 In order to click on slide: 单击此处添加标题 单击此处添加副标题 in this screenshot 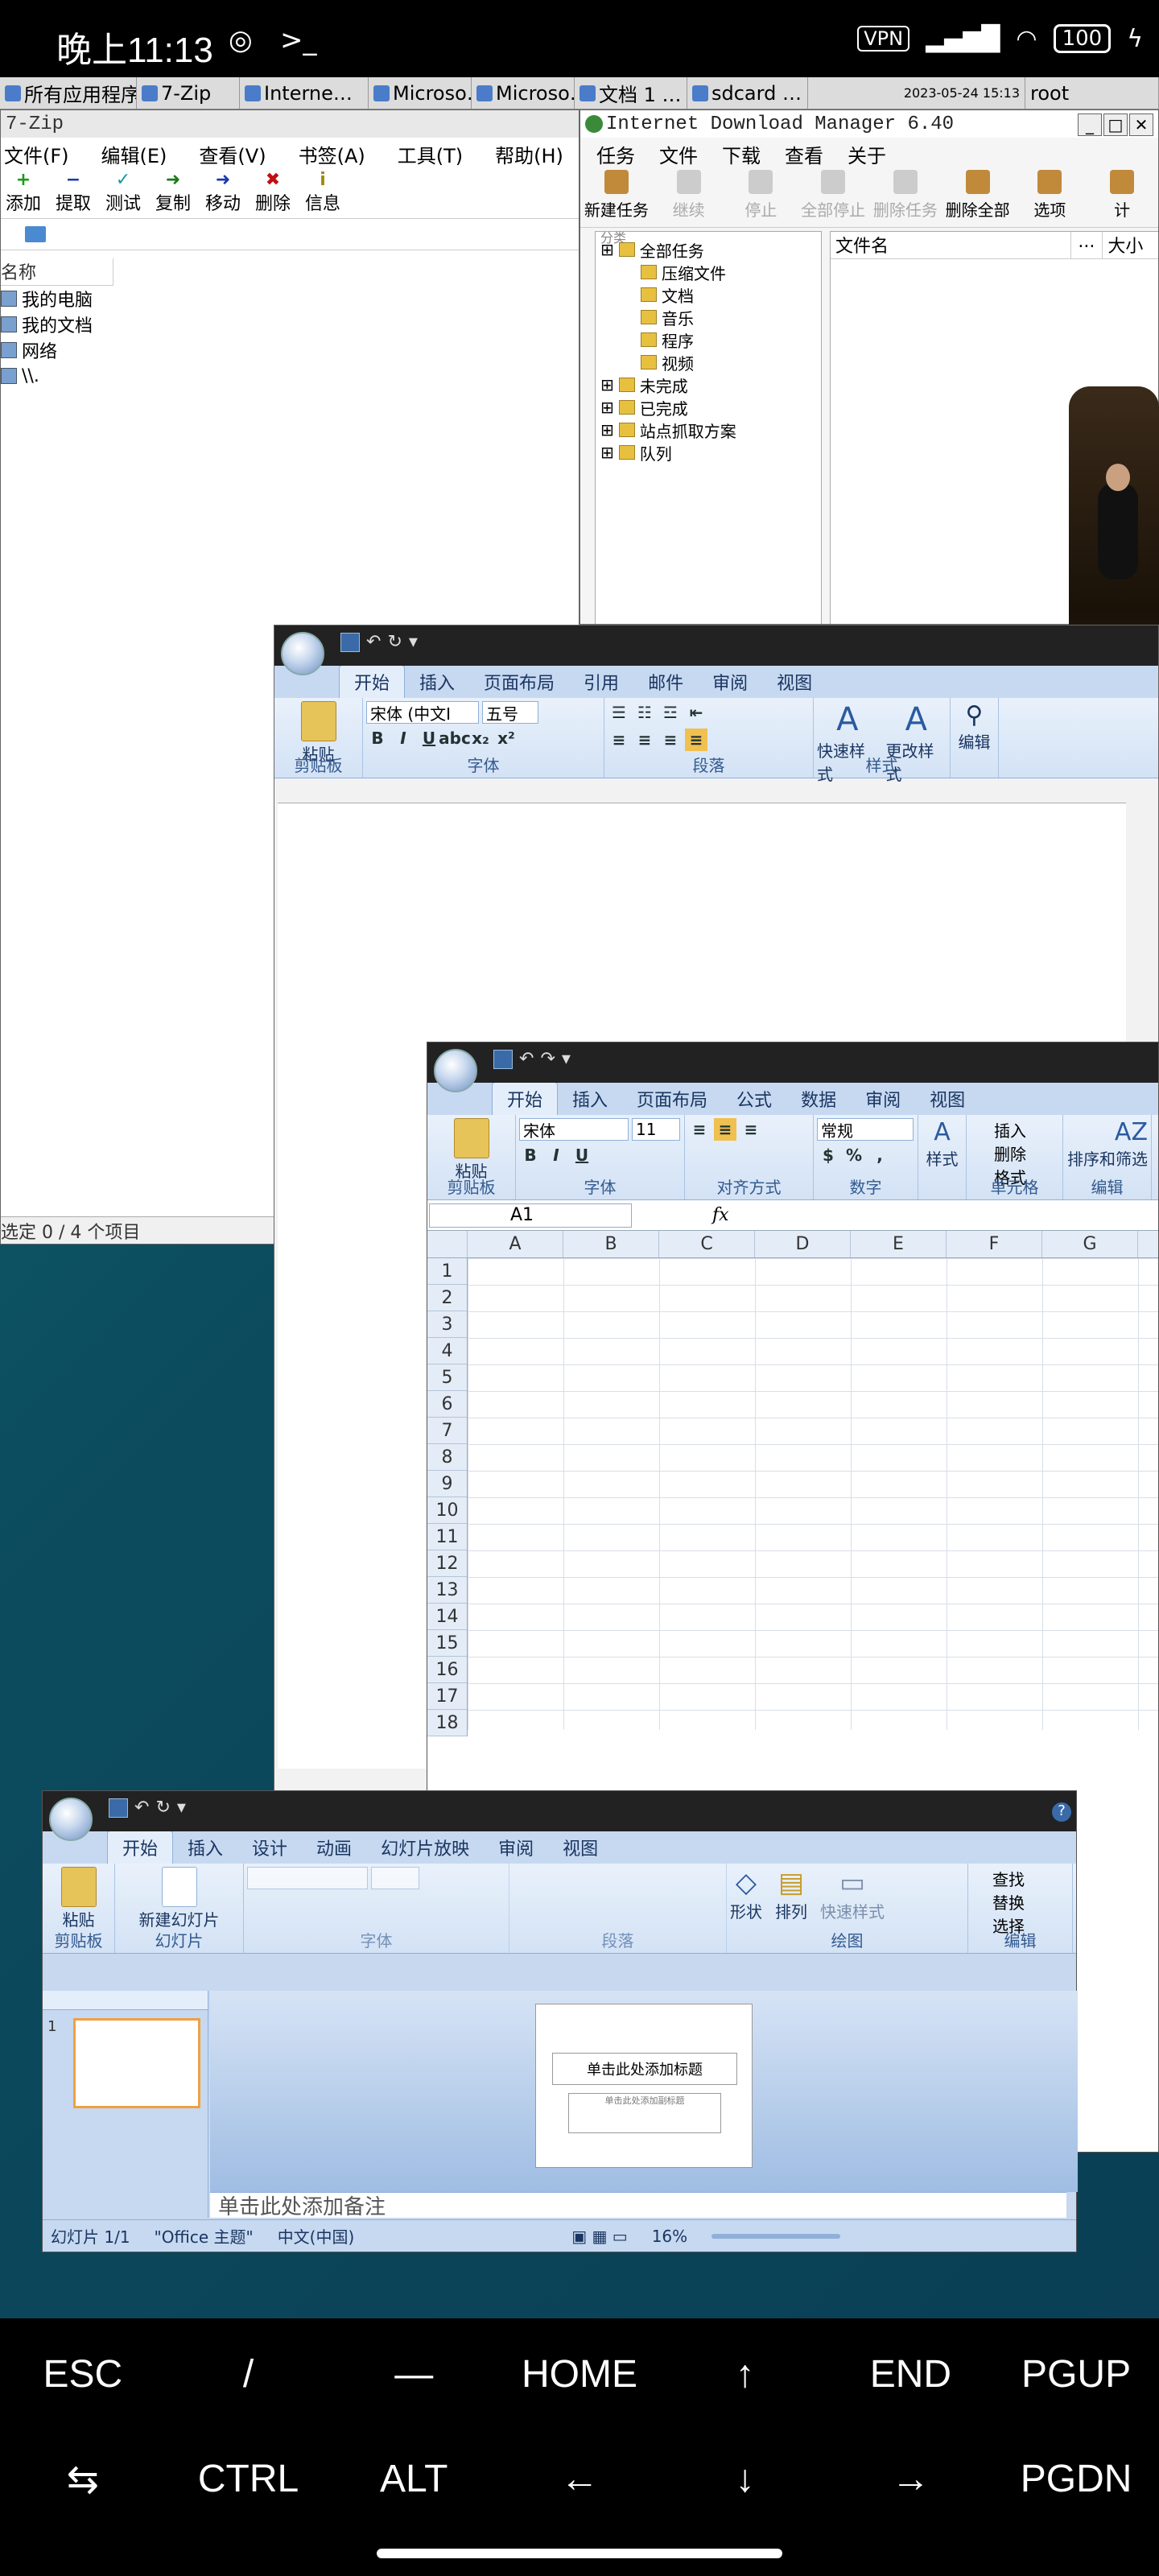, I will do `click(644, 2086)`.